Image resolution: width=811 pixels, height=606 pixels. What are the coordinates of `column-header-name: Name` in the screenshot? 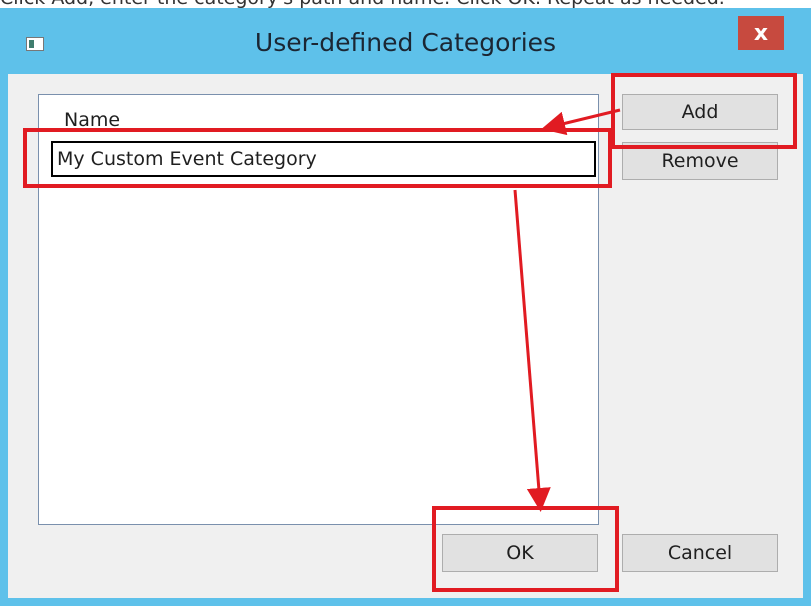 It's located at (92, 120).